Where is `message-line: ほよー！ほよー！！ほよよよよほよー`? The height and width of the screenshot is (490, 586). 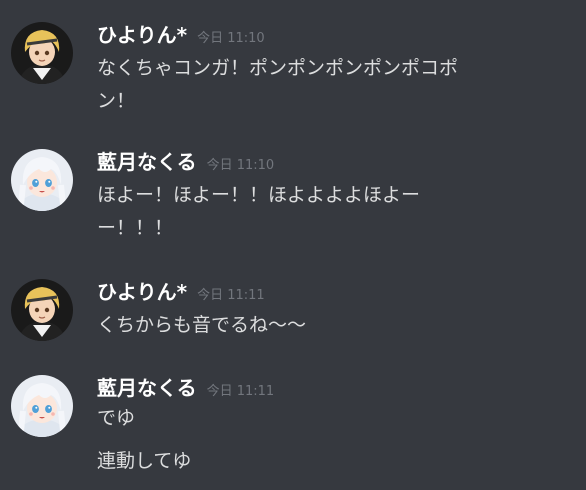 message-line: ほよー！ほよー！！ほよよよよほよー is located at coordinates (259, 195).